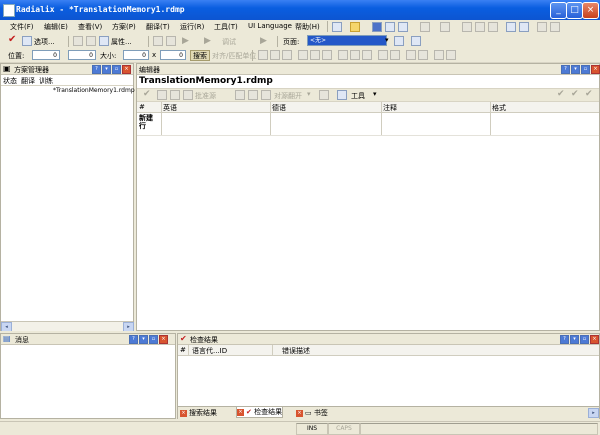 This screenshot has height=435, width=600. Describe the element at coordinates (158, 27) in the screenshot. I see `menu-translate: 翻译(T)` at that location.